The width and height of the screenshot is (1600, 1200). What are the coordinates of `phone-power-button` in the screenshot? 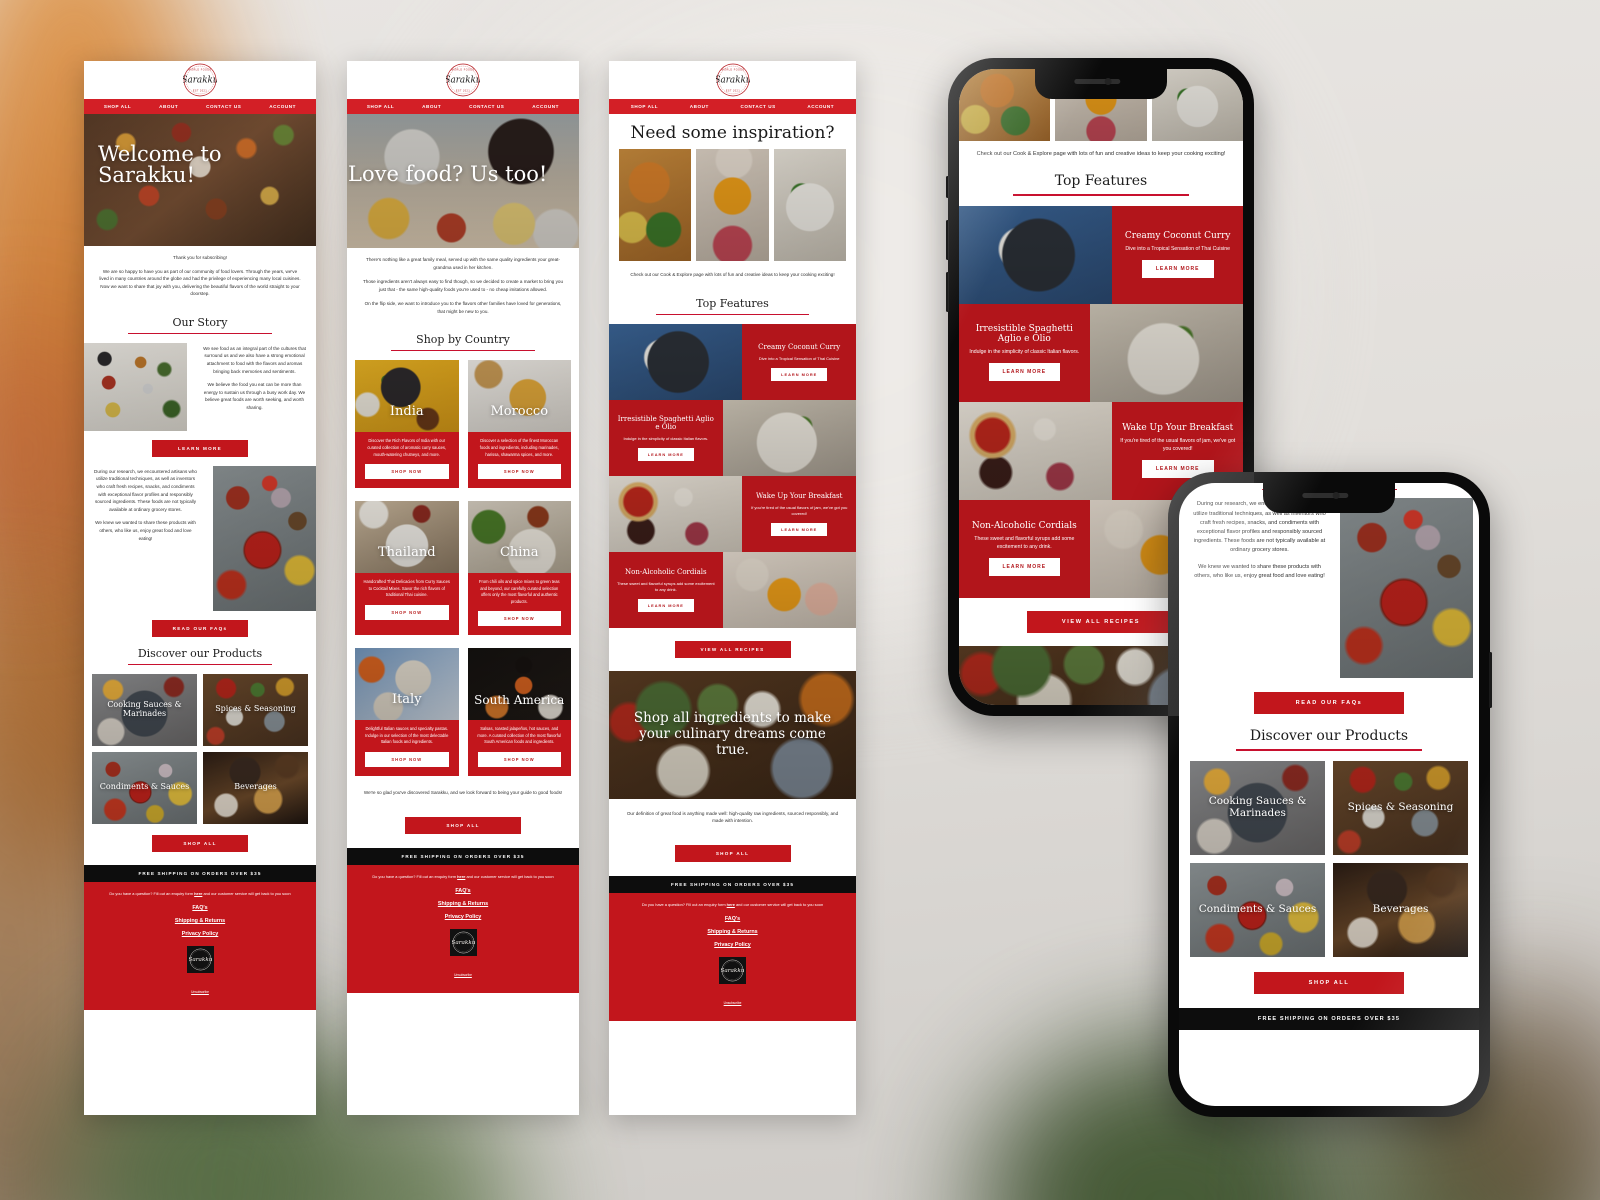 It's located at (1490, 680).